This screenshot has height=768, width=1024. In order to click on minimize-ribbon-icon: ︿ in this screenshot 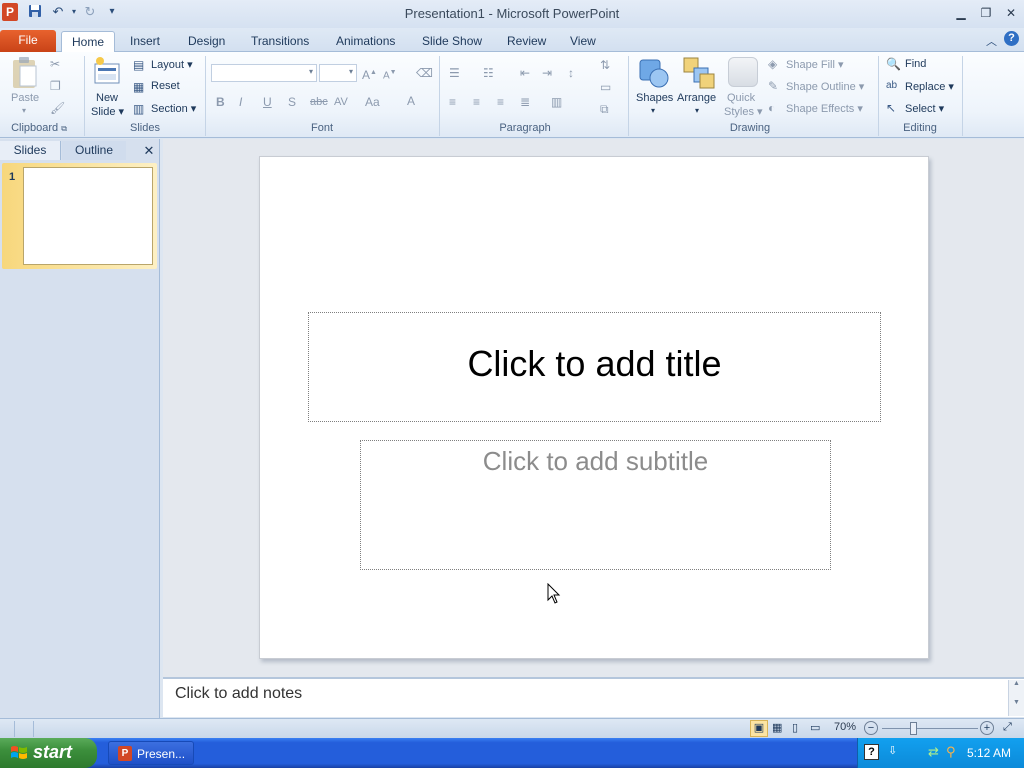, I will do `click(991, 41)`.